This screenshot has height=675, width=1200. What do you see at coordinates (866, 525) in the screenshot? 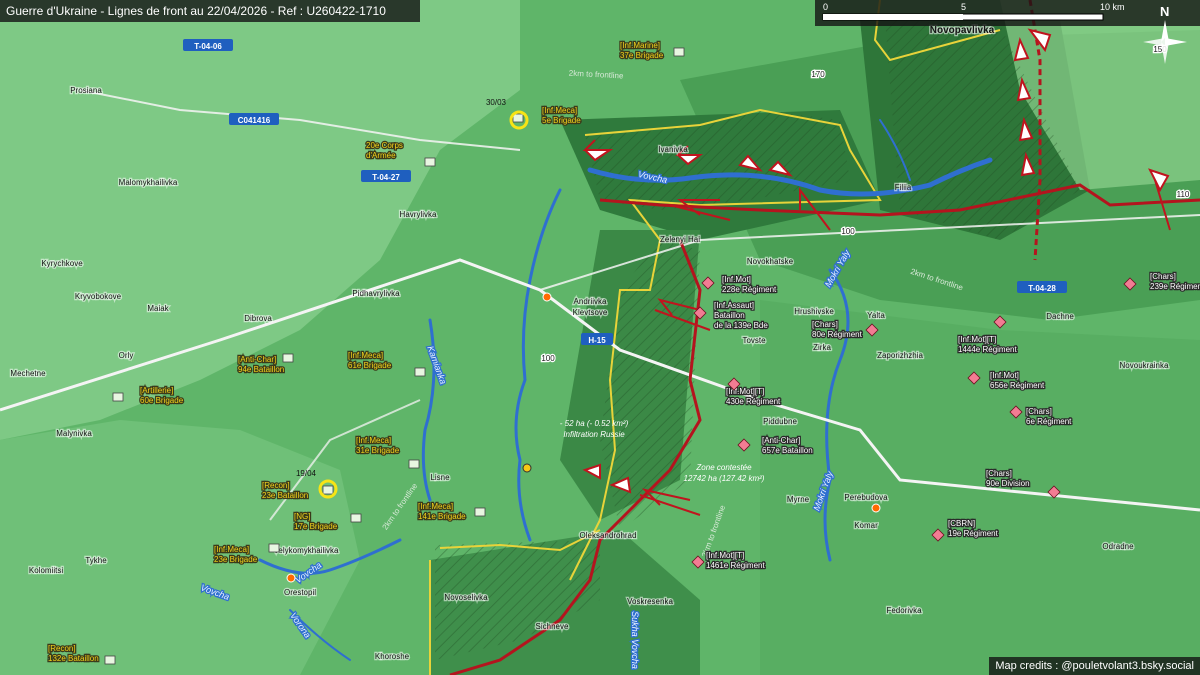
I see `place-name: Komar` at bounding box center [866, 525].